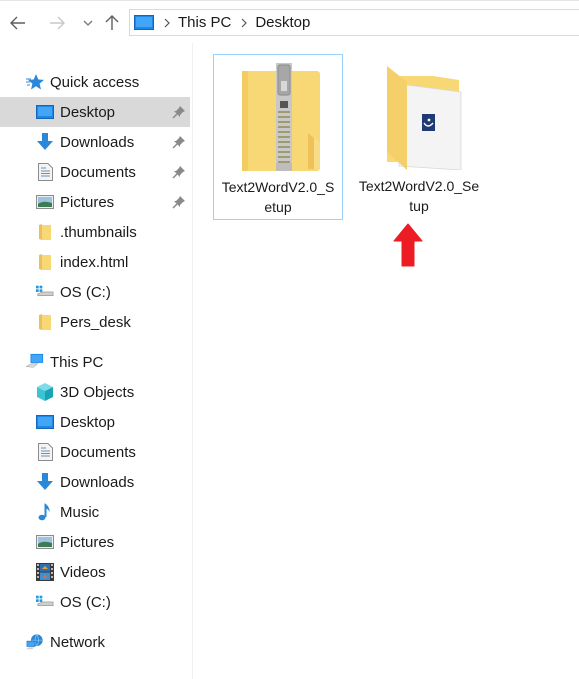  Describe the element at coordinates (95, 142) in the screenshot. I see `sidebar-item-downloads: Downloads` at that location.